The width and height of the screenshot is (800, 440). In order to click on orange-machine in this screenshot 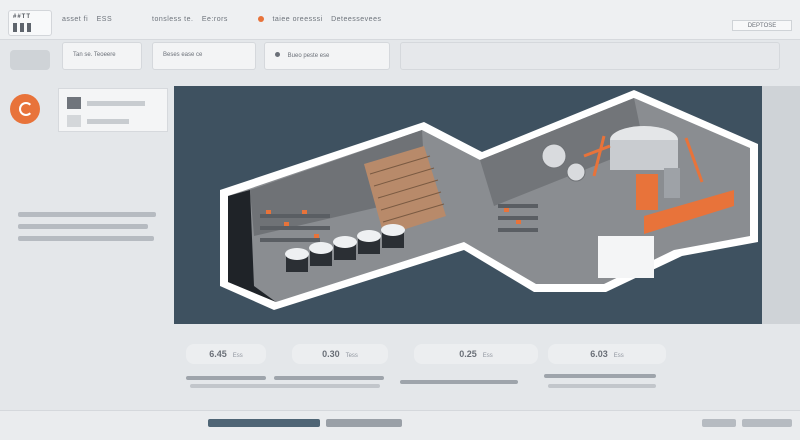, I will do `click(647, 192)`.